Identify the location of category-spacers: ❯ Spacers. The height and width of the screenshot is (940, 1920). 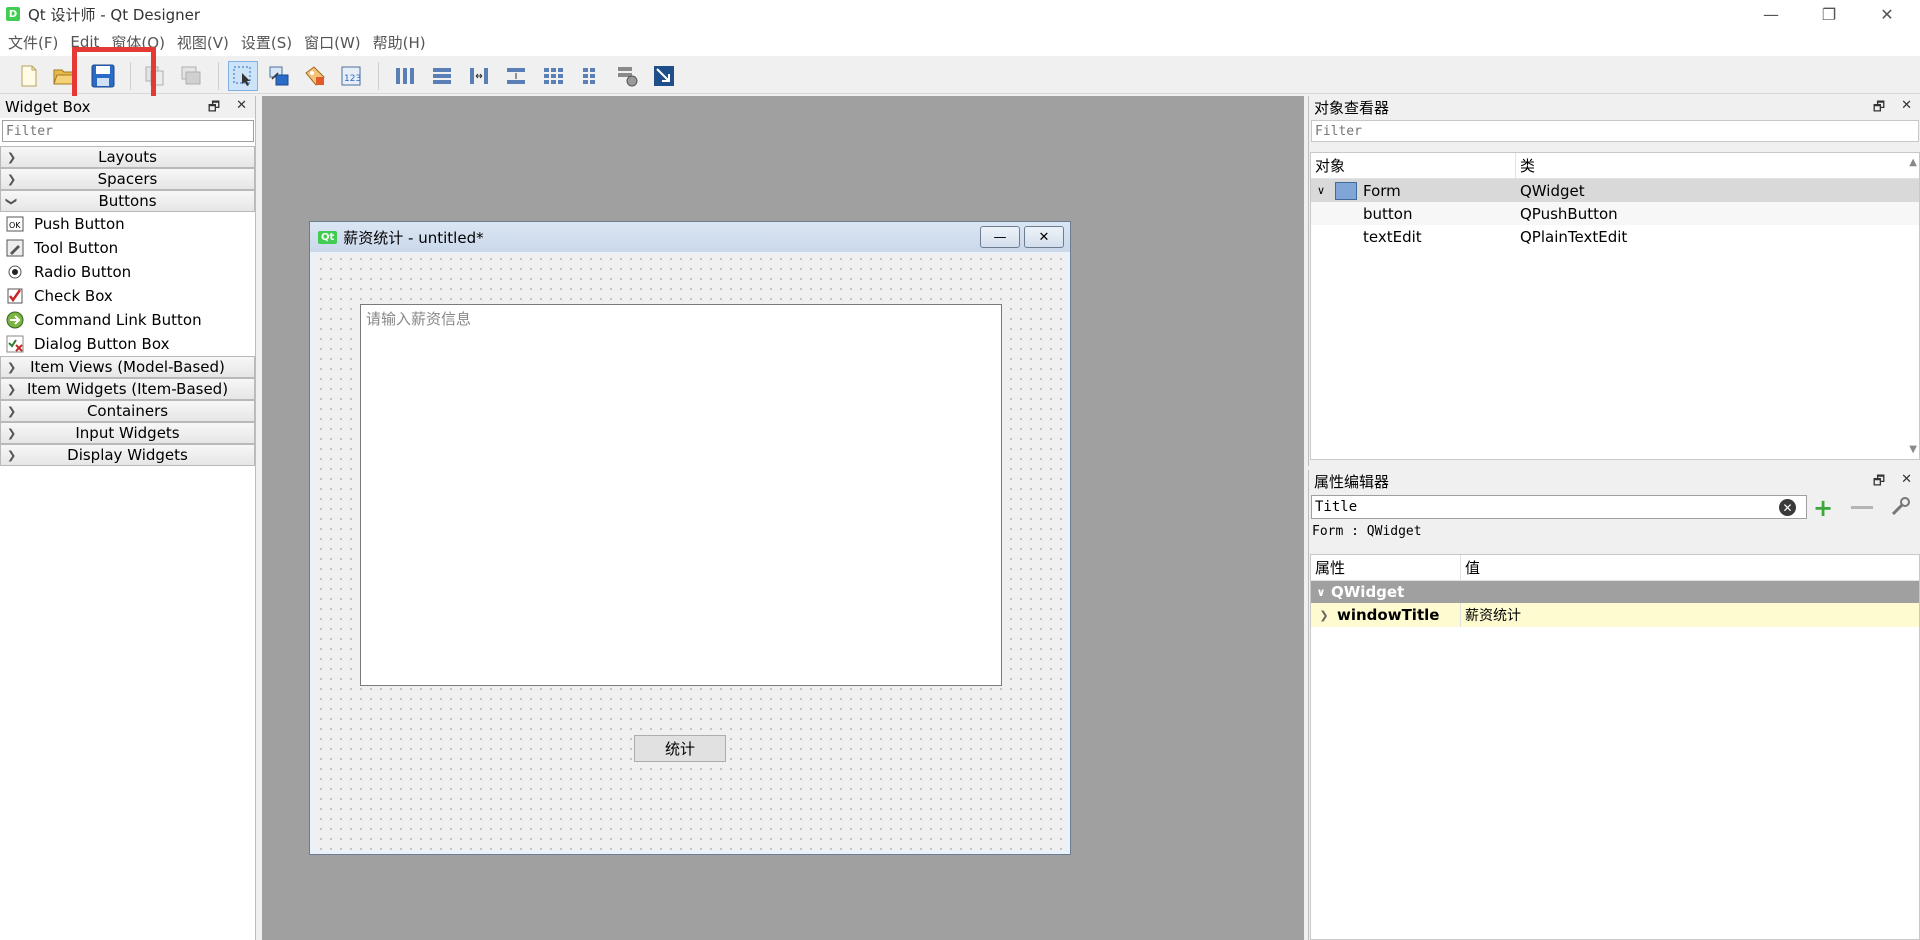
(127, 179).